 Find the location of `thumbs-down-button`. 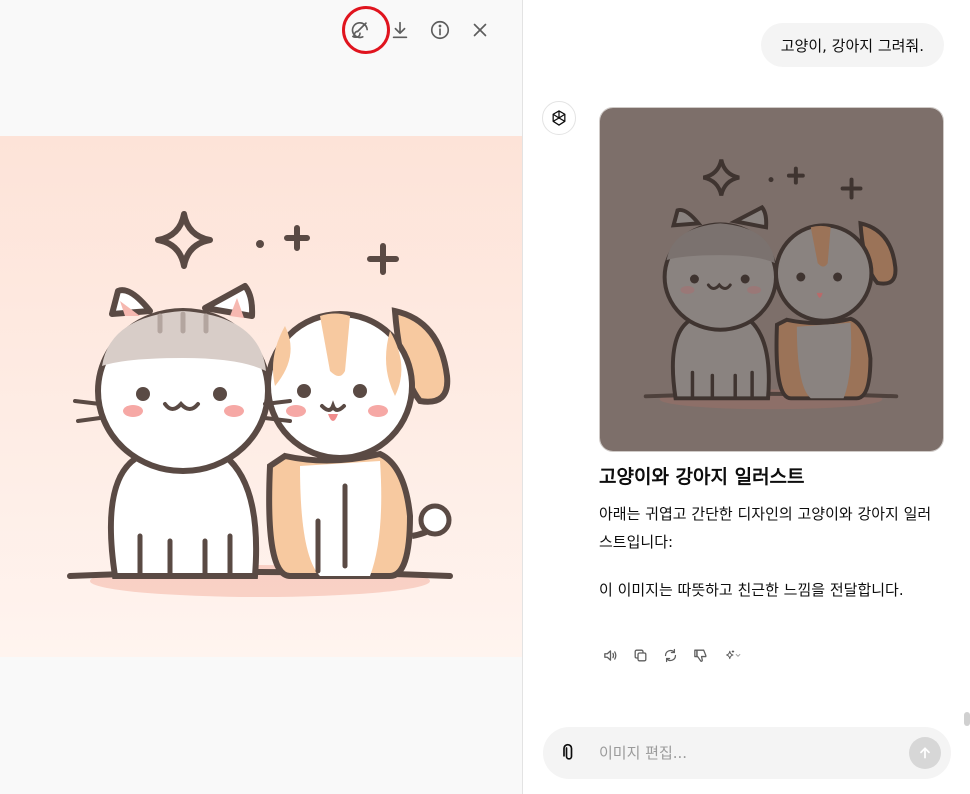

thumbs-down-button is located at coordinates (700, 655).